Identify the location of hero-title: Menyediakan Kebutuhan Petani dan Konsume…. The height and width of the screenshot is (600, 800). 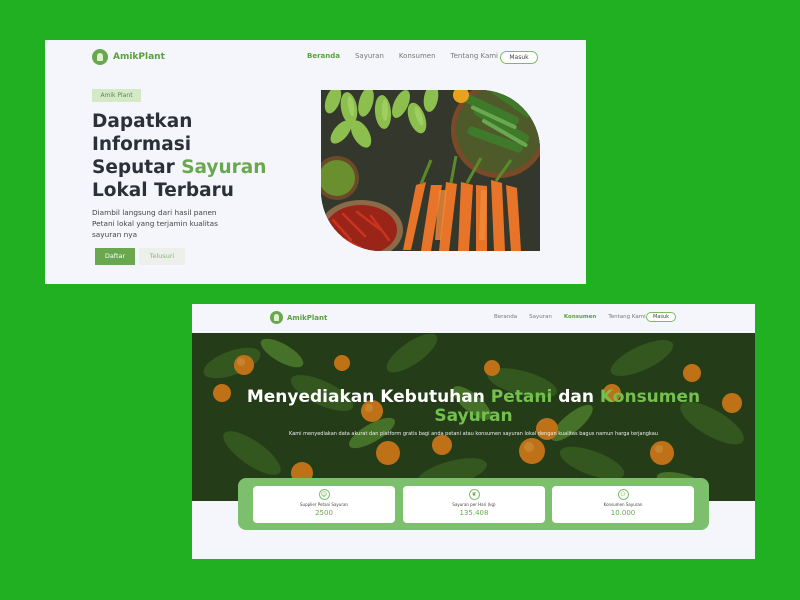
(473, 407).